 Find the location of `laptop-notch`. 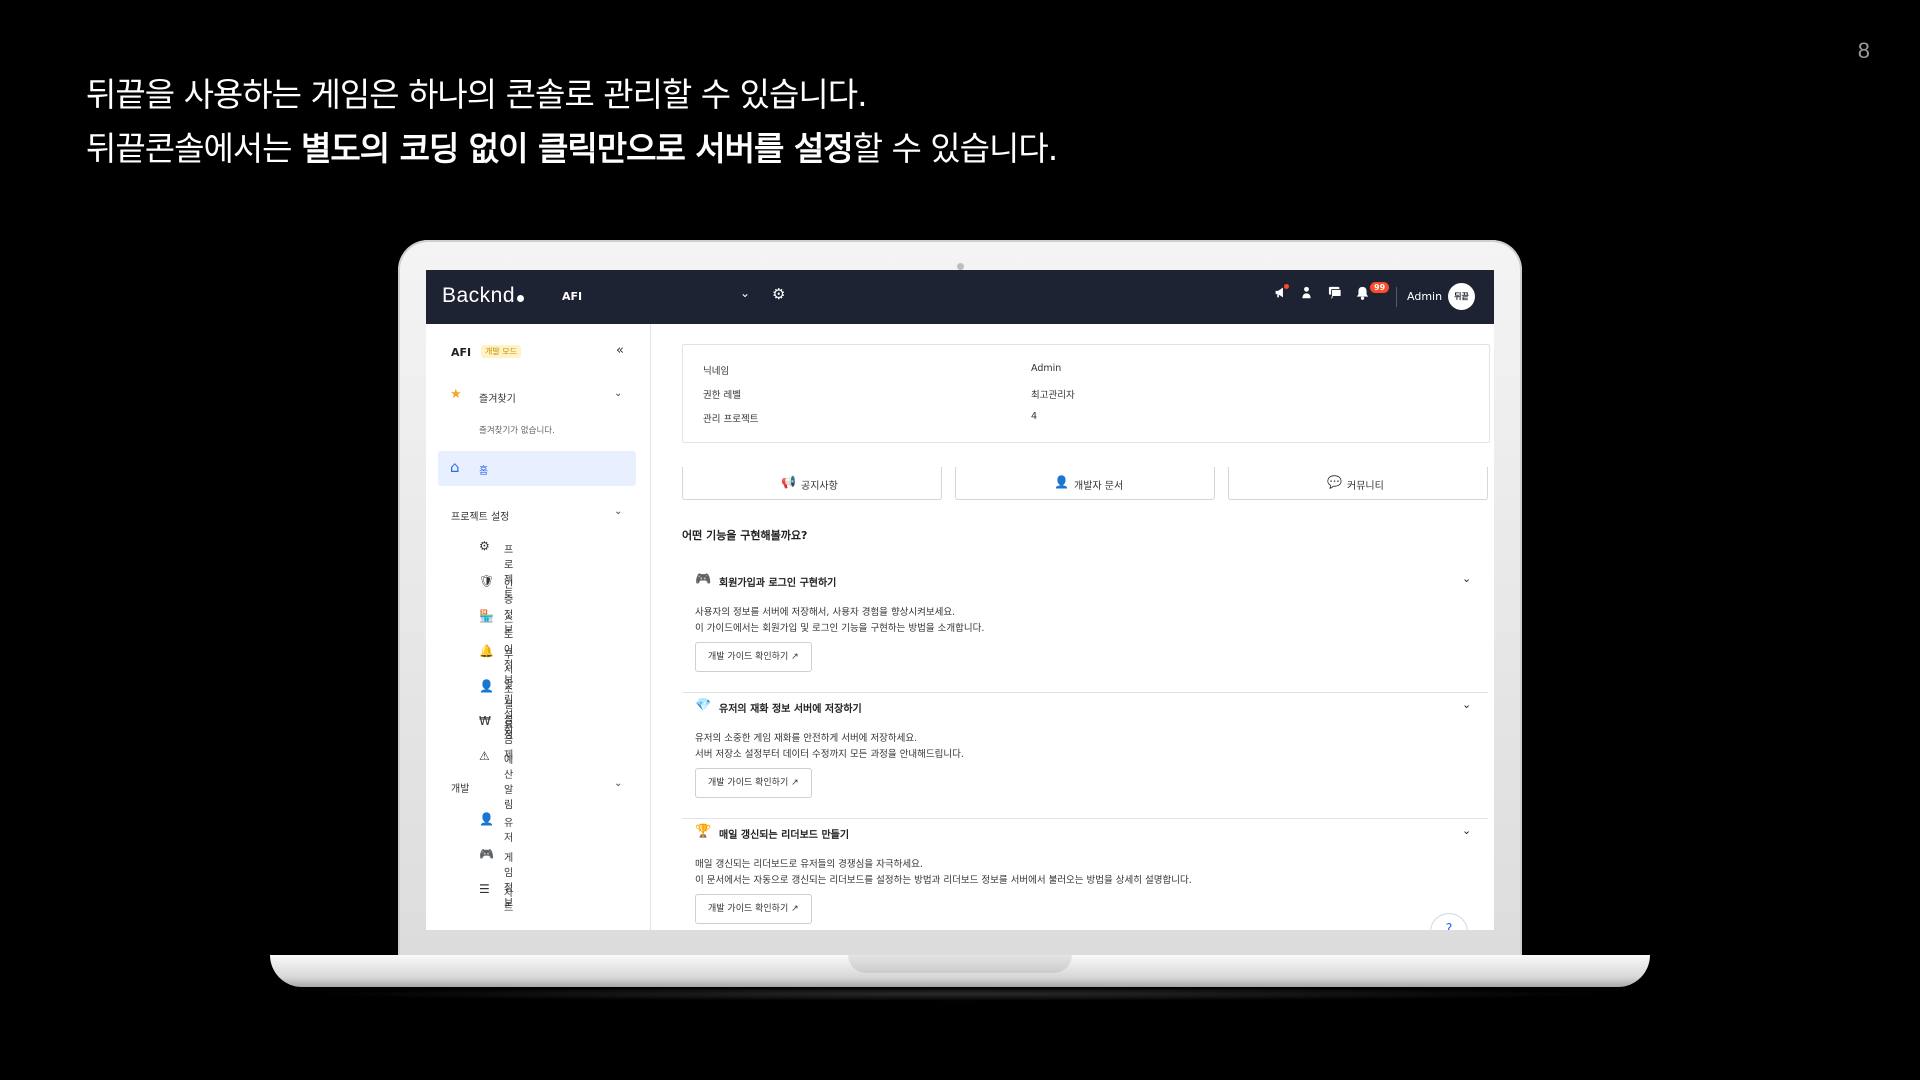

laptop-notch is located at coordinates (960, 964).